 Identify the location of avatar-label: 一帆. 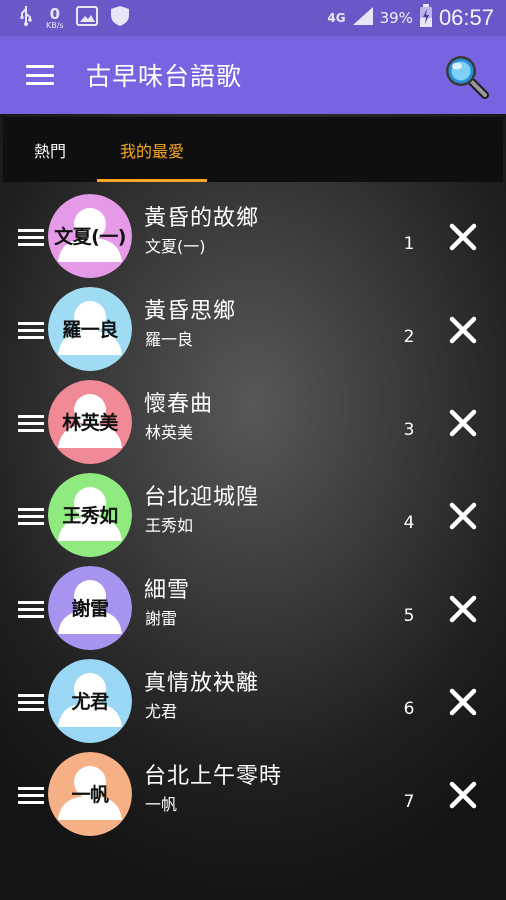
(90, 795).